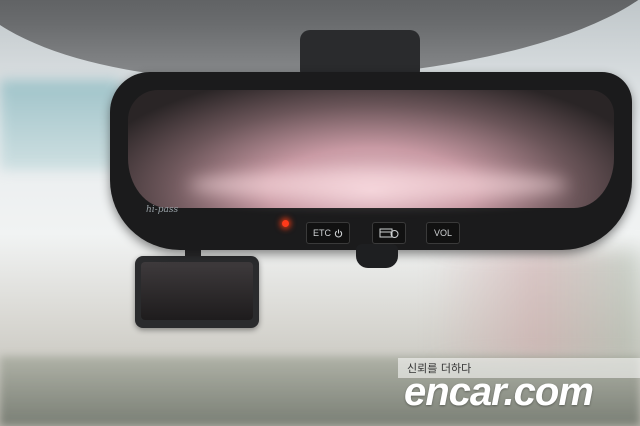 The height and width of the screenshot is (426, 640). Describe the element at coordinates (499, 392) in the screenshot. I see `watermark-logo: encar.com` at that location.